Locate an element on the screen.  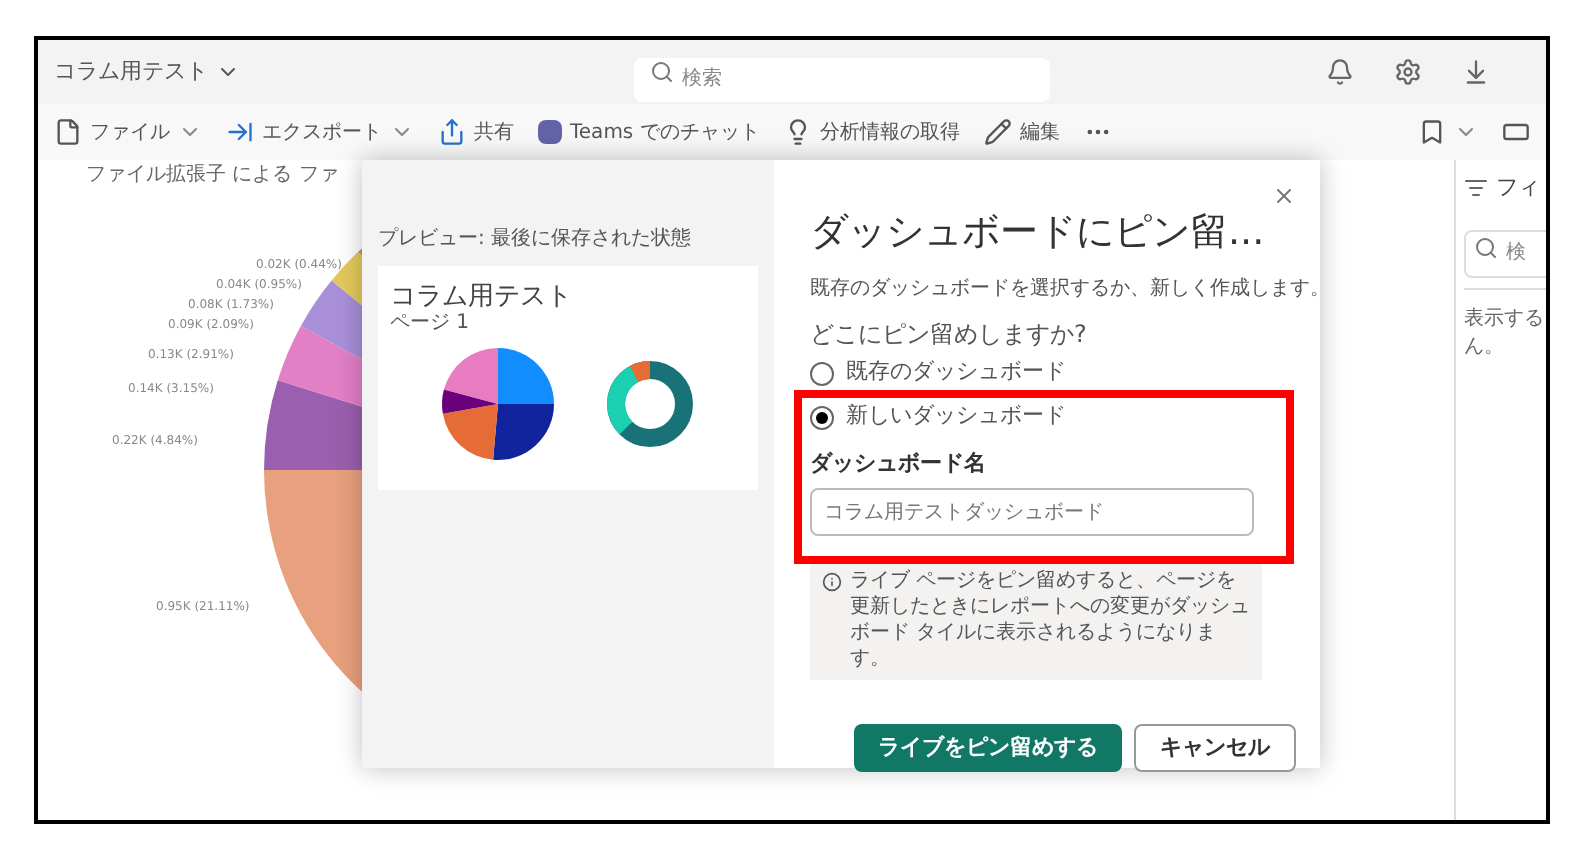
radio-option: 既存のダッシュボード is located at coordinates (1065, 373).